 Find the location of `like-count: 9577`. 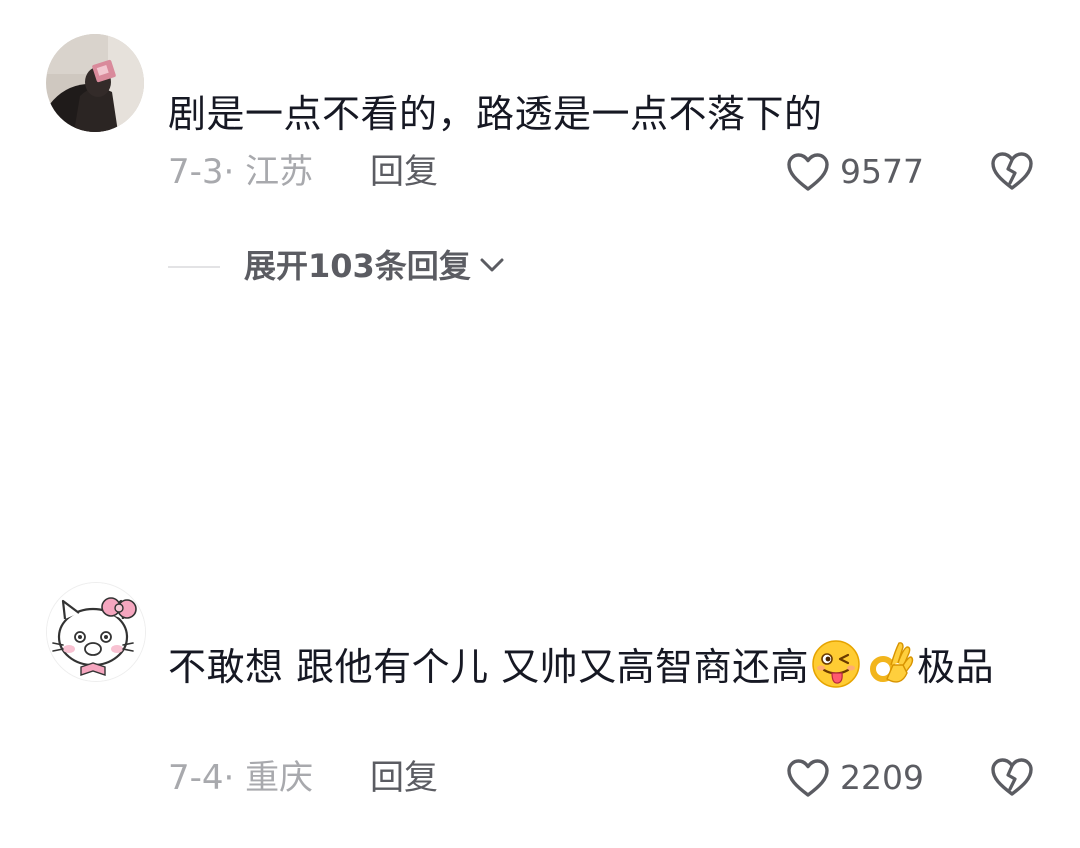

like-count: 9577 is located at coordinates (882, 171).